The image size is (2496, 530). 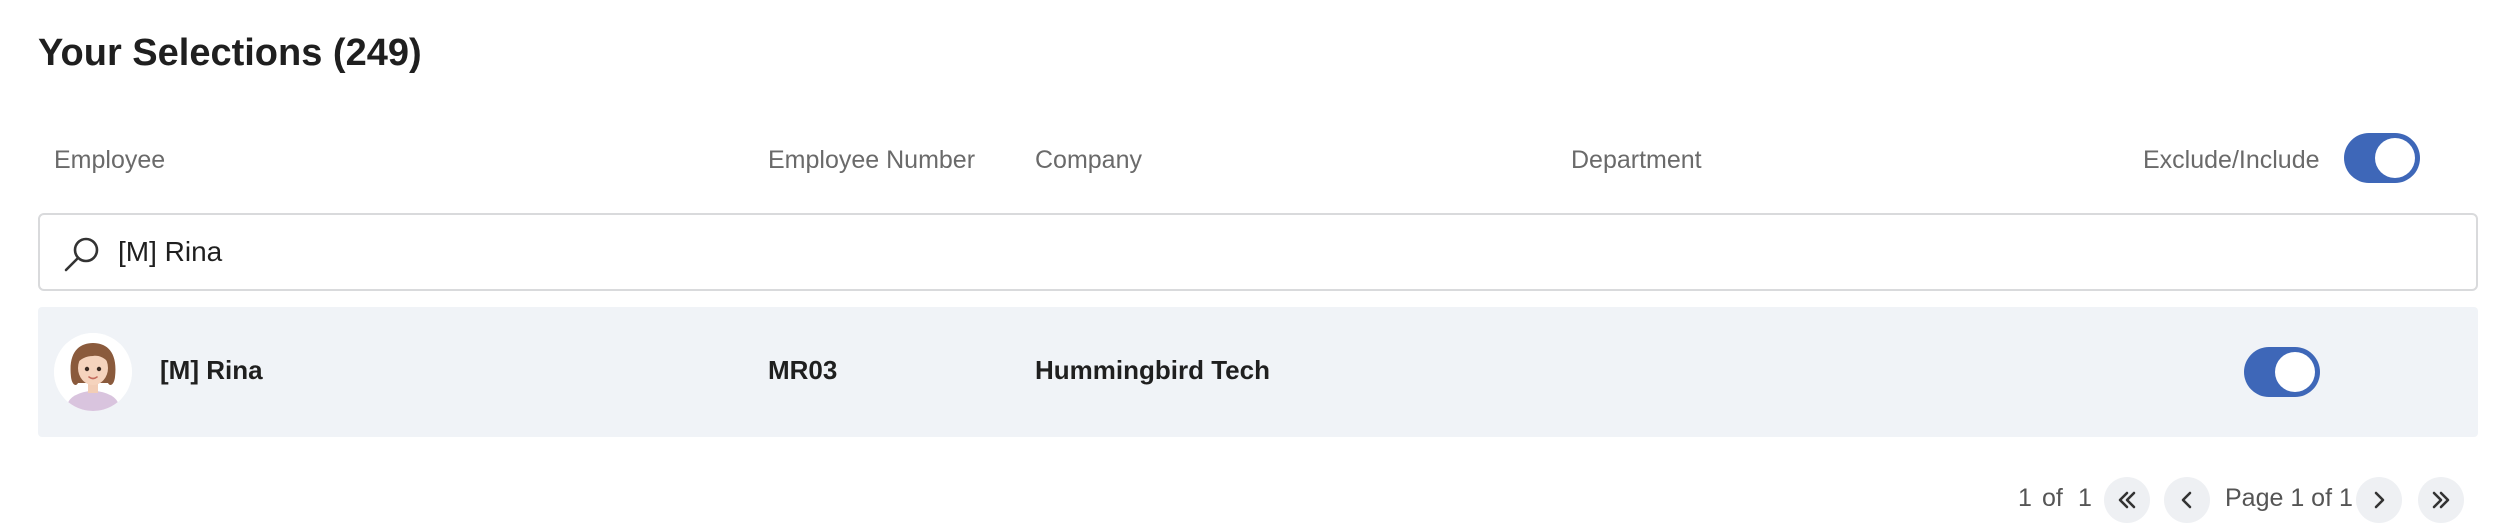 I want to click on pagination-of-label: of, so click(x=2052, y=498).